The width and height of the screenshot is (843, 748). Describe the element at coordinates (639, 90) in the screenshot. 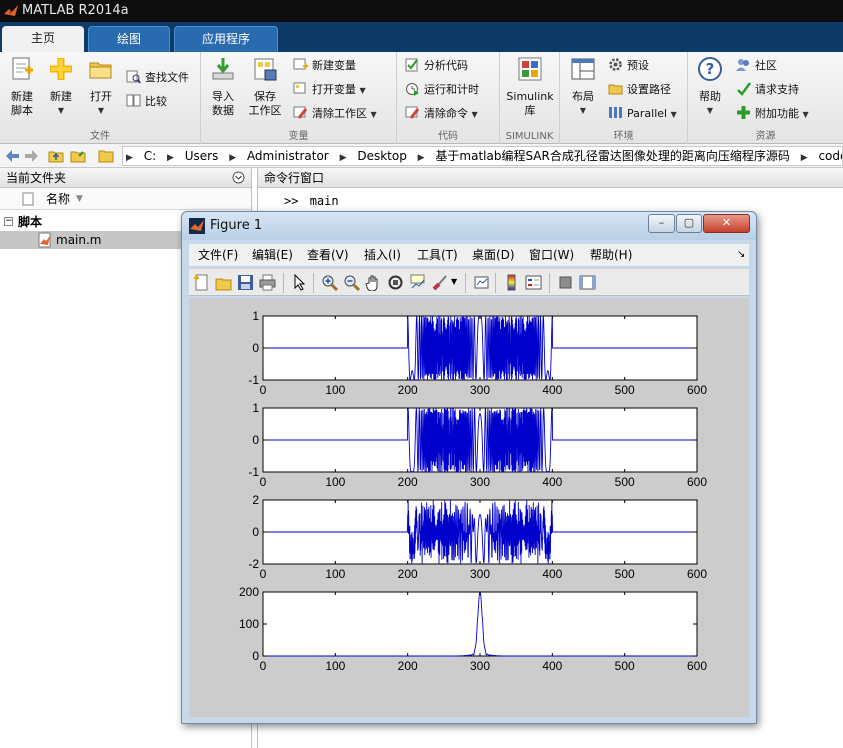

I see `set-path-button: 设置路径` at that location.